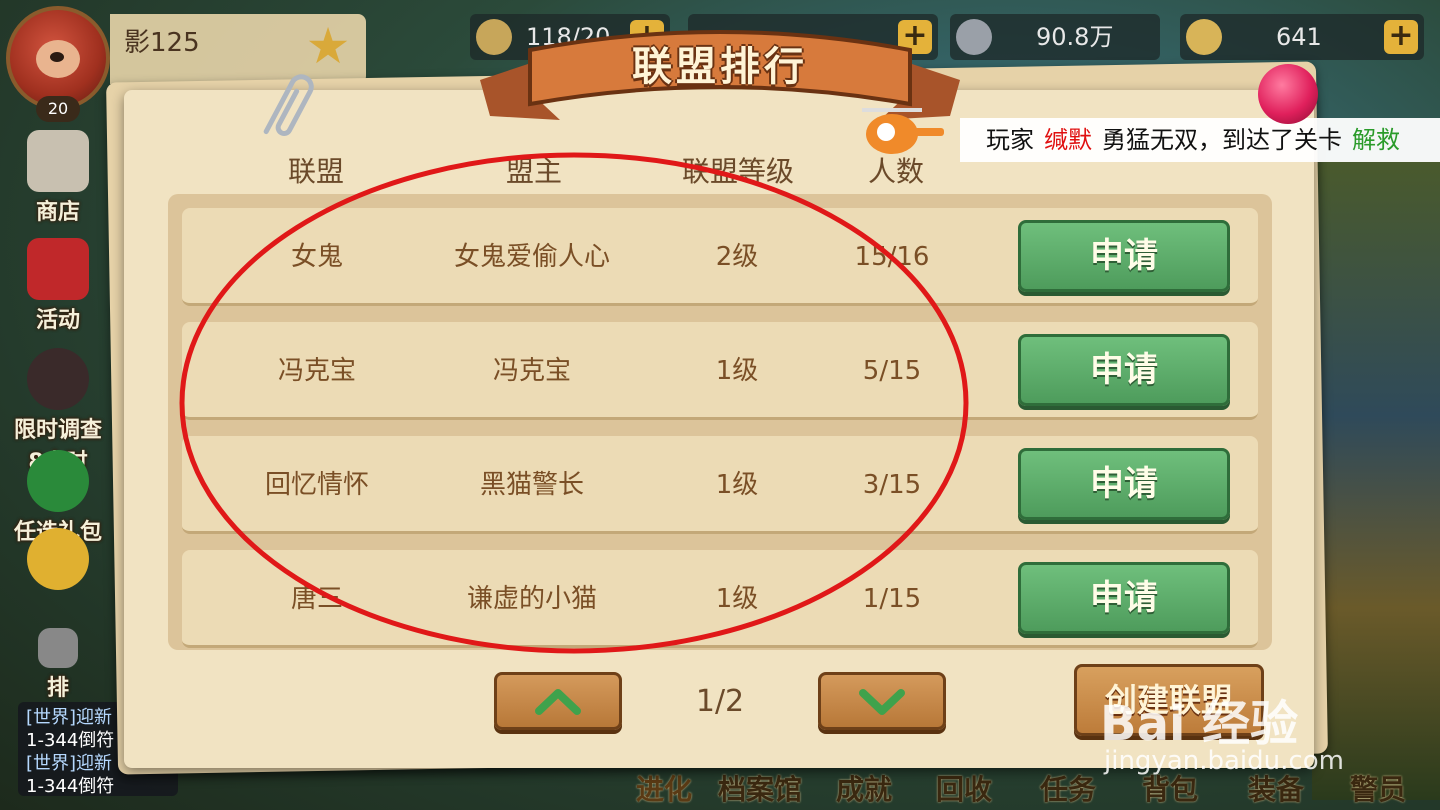 The width and height of the screenshot is (1440, 810). What do you see at coordinates (1169, 700) in the screenshot?
I see `create-alliance-button: 创建联盟` at bounding box center [1169, 700].